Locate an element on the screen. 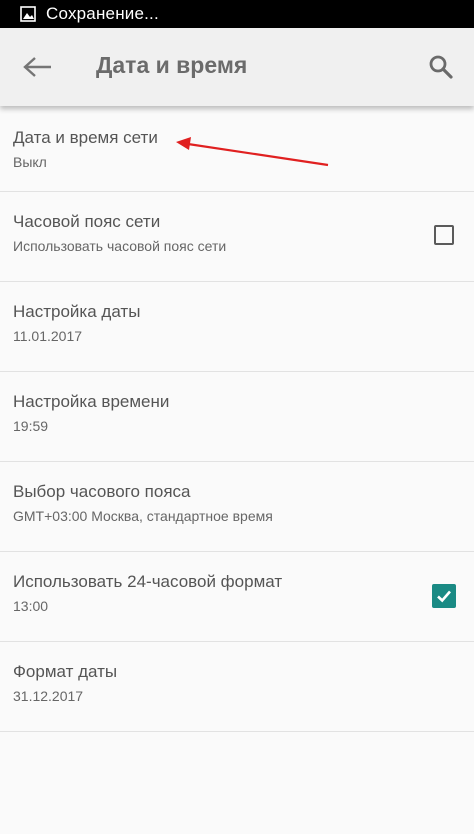 This screenshot has width=474, height=834. page-title: Дата и время is located at coordinates (172, 65).